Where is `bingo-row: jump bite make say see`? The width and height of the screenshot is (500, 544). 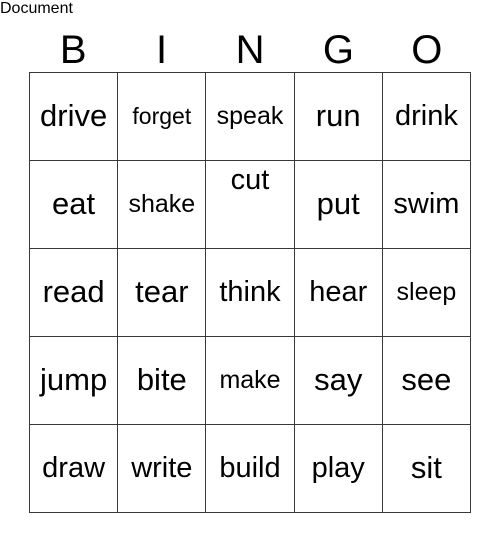 bingo-row: jump bite make say see is located at coordinates (251, 381).